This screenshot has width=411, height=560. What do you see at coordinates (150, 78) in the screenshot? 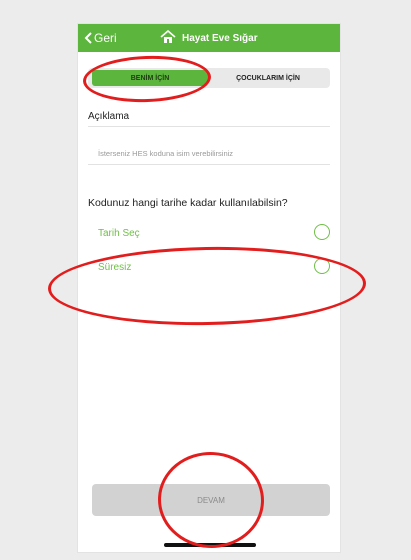
I see `tab-for-me: BENİM İÇİN` at bounding box center [150, 78].